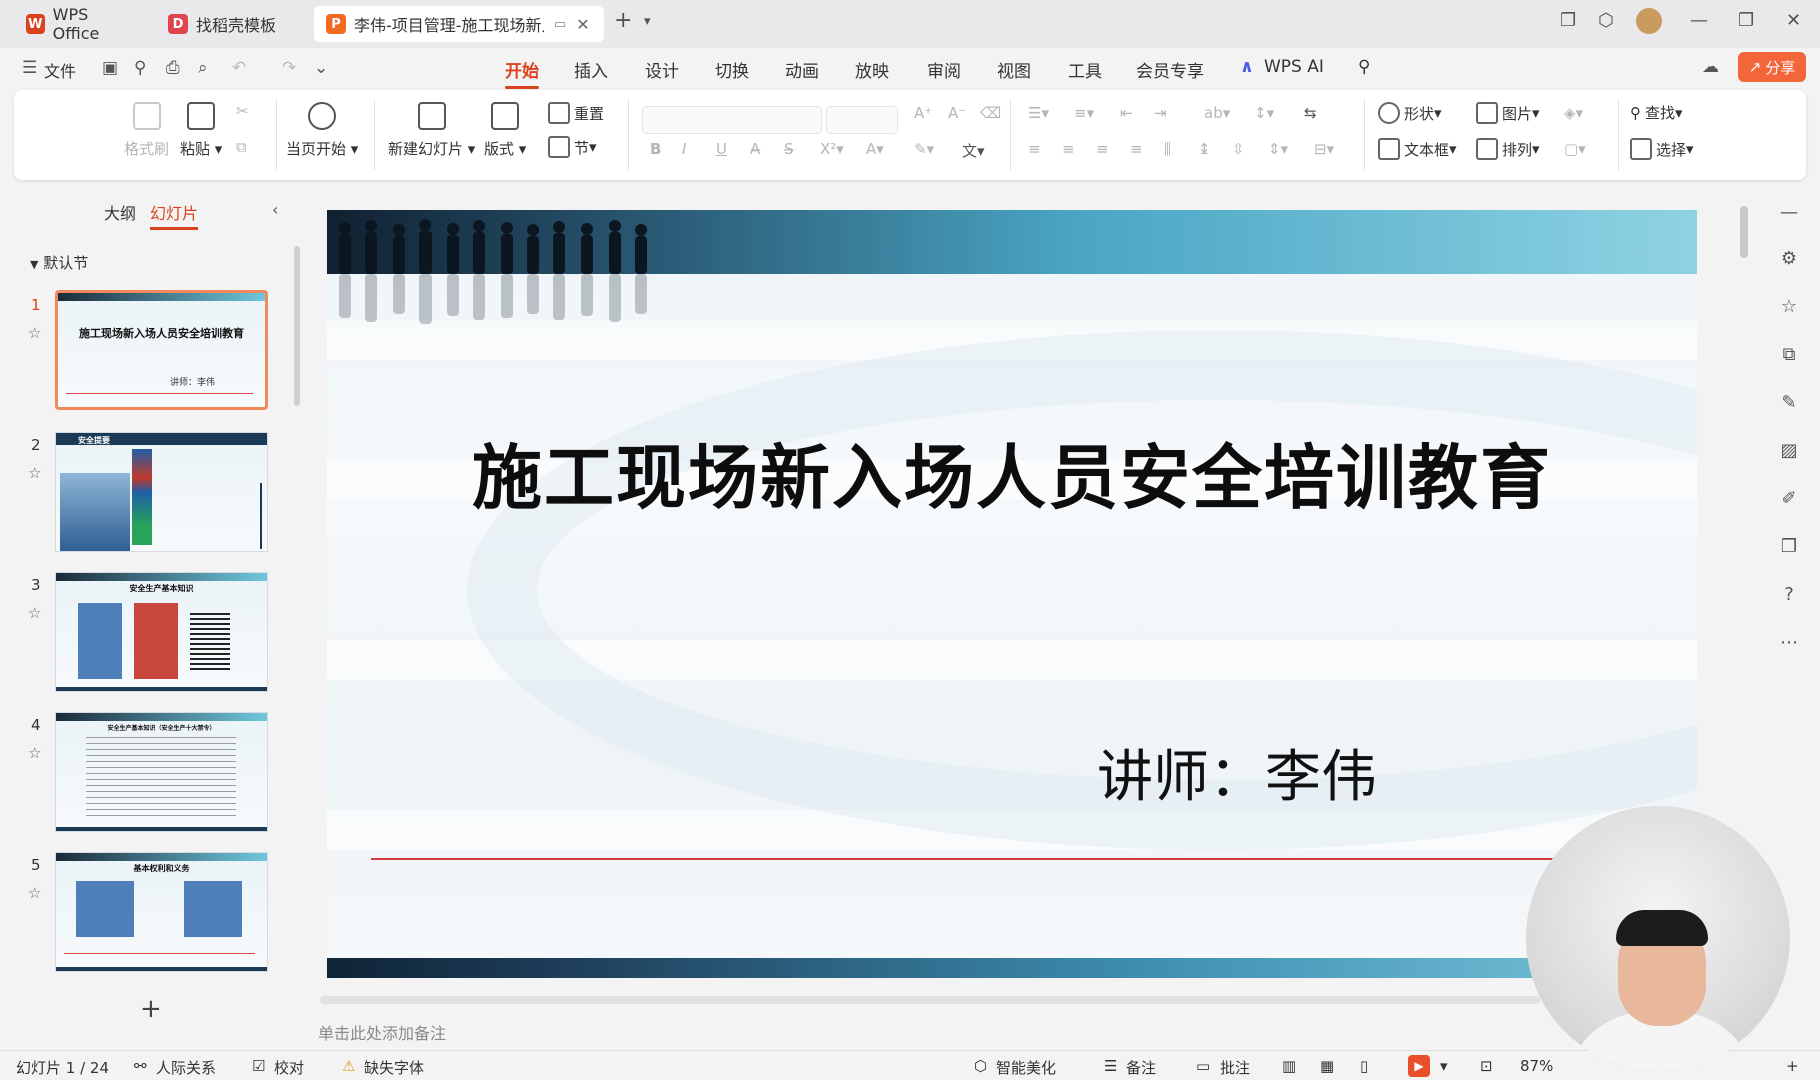 This screenshot has width=1820, height=1080. What do you see at coordinates (1789, 499) in the screenshot?
I see `brush-icon: ✐` at bounding box center [1789, 499].